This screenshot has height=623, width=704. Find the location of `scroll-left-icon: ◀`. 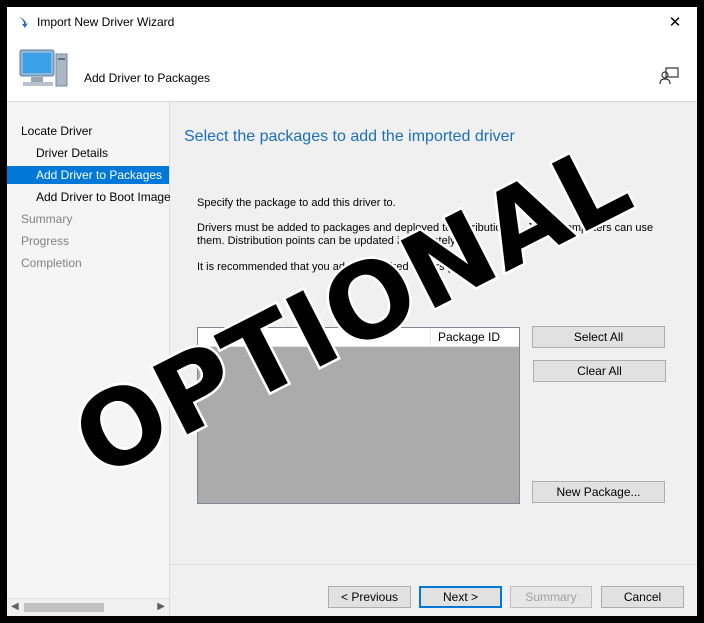

scroll-left-icon: ◀ is located at coordinates (15, 606).